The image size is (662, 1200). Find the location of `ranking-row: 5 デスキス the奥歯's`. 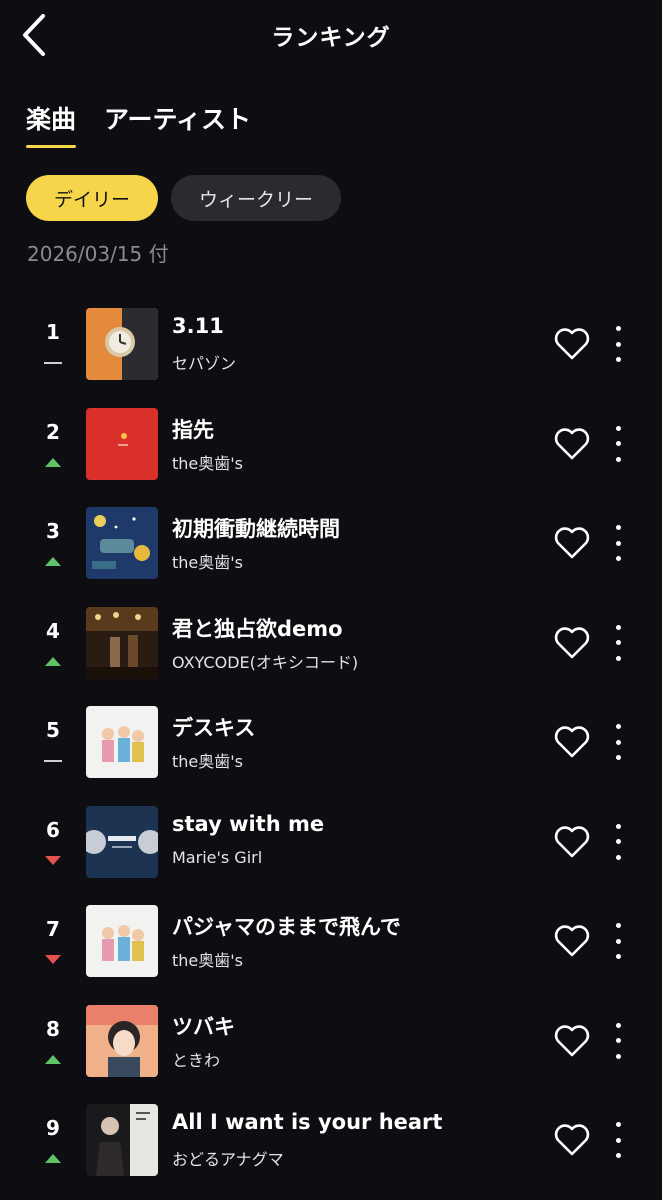

ranking-row: 5 デスキス the奥歯's is located at coordinates (331, 750).